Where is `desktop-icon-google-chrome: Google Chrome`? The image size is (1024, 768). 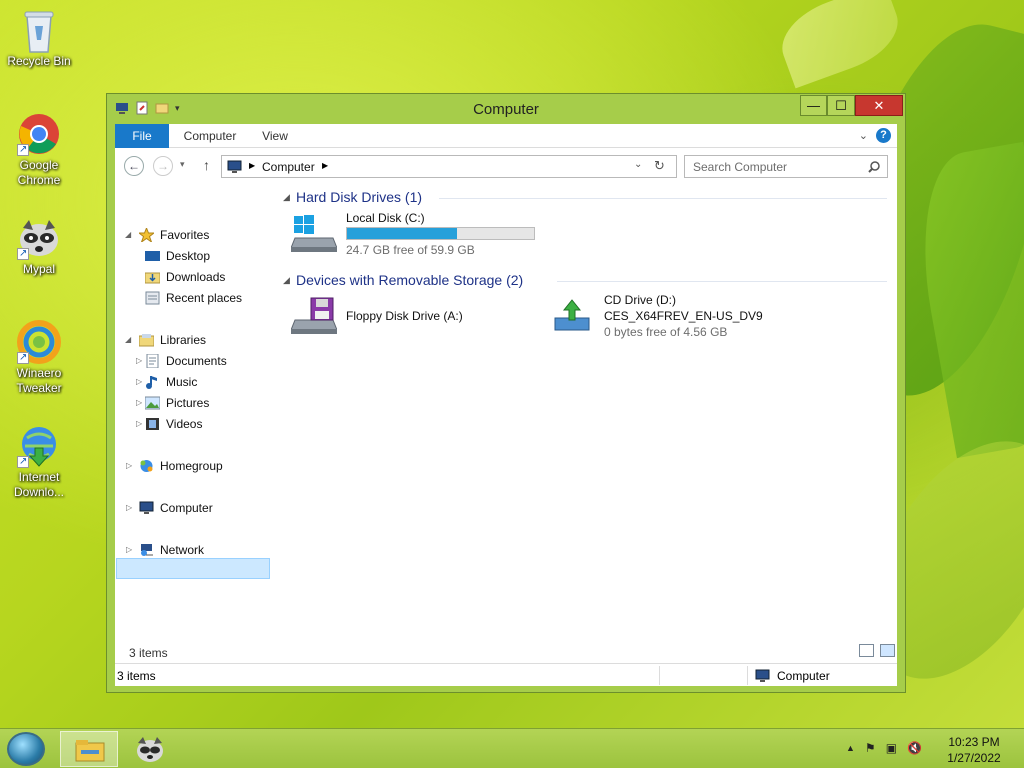
desktop-icon-google-chrome: Google Chrome is located at coordinates (39, 150).